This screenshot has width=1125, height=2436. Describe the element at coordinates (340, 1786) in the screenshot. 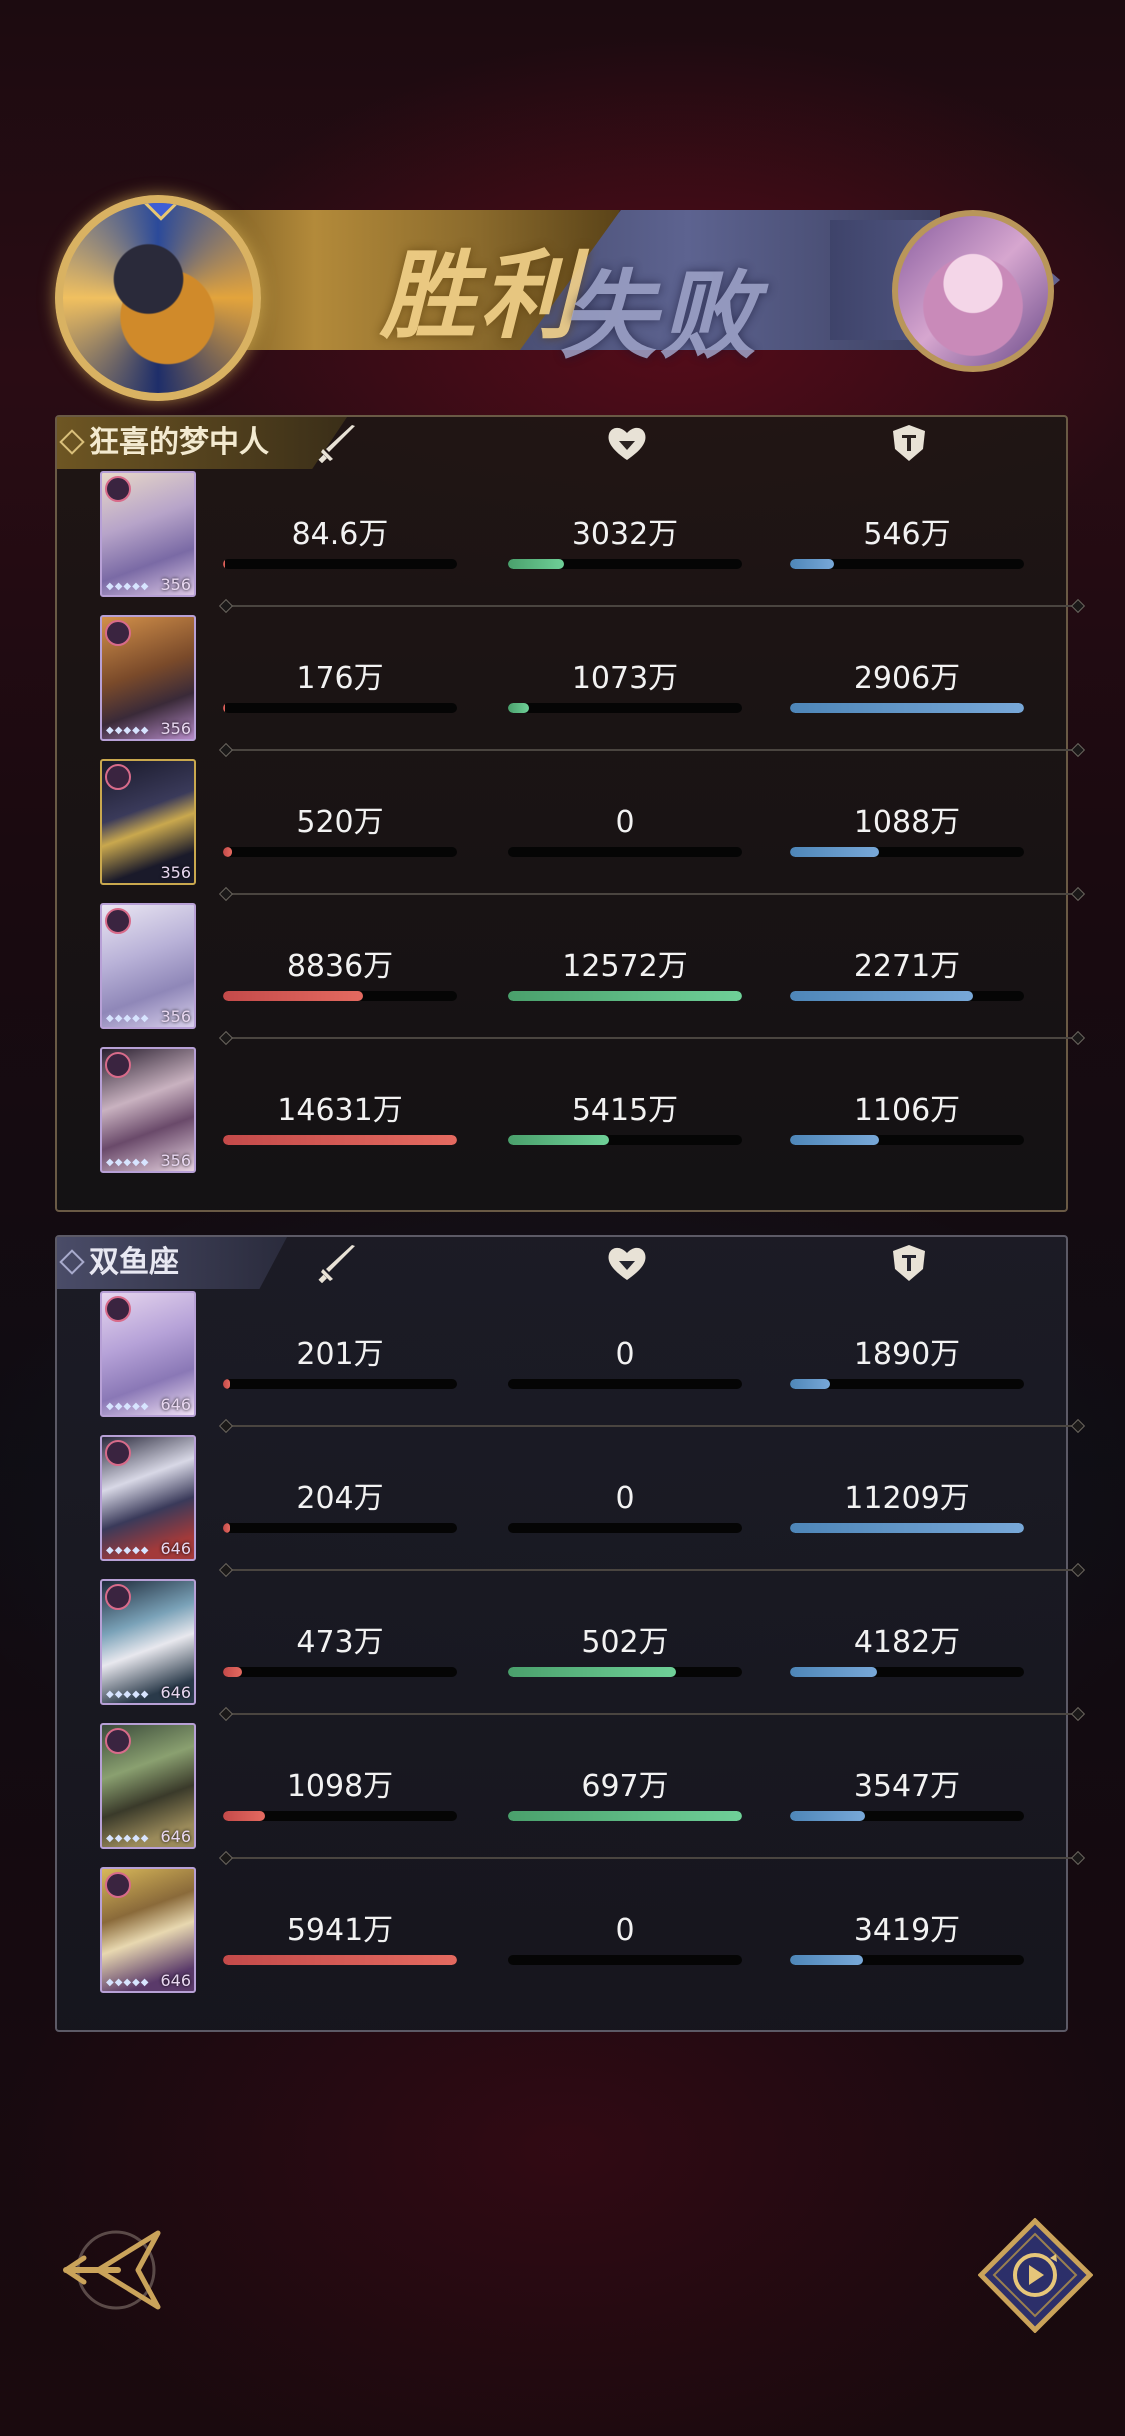

I see `attack-value: 1098万` at that location.